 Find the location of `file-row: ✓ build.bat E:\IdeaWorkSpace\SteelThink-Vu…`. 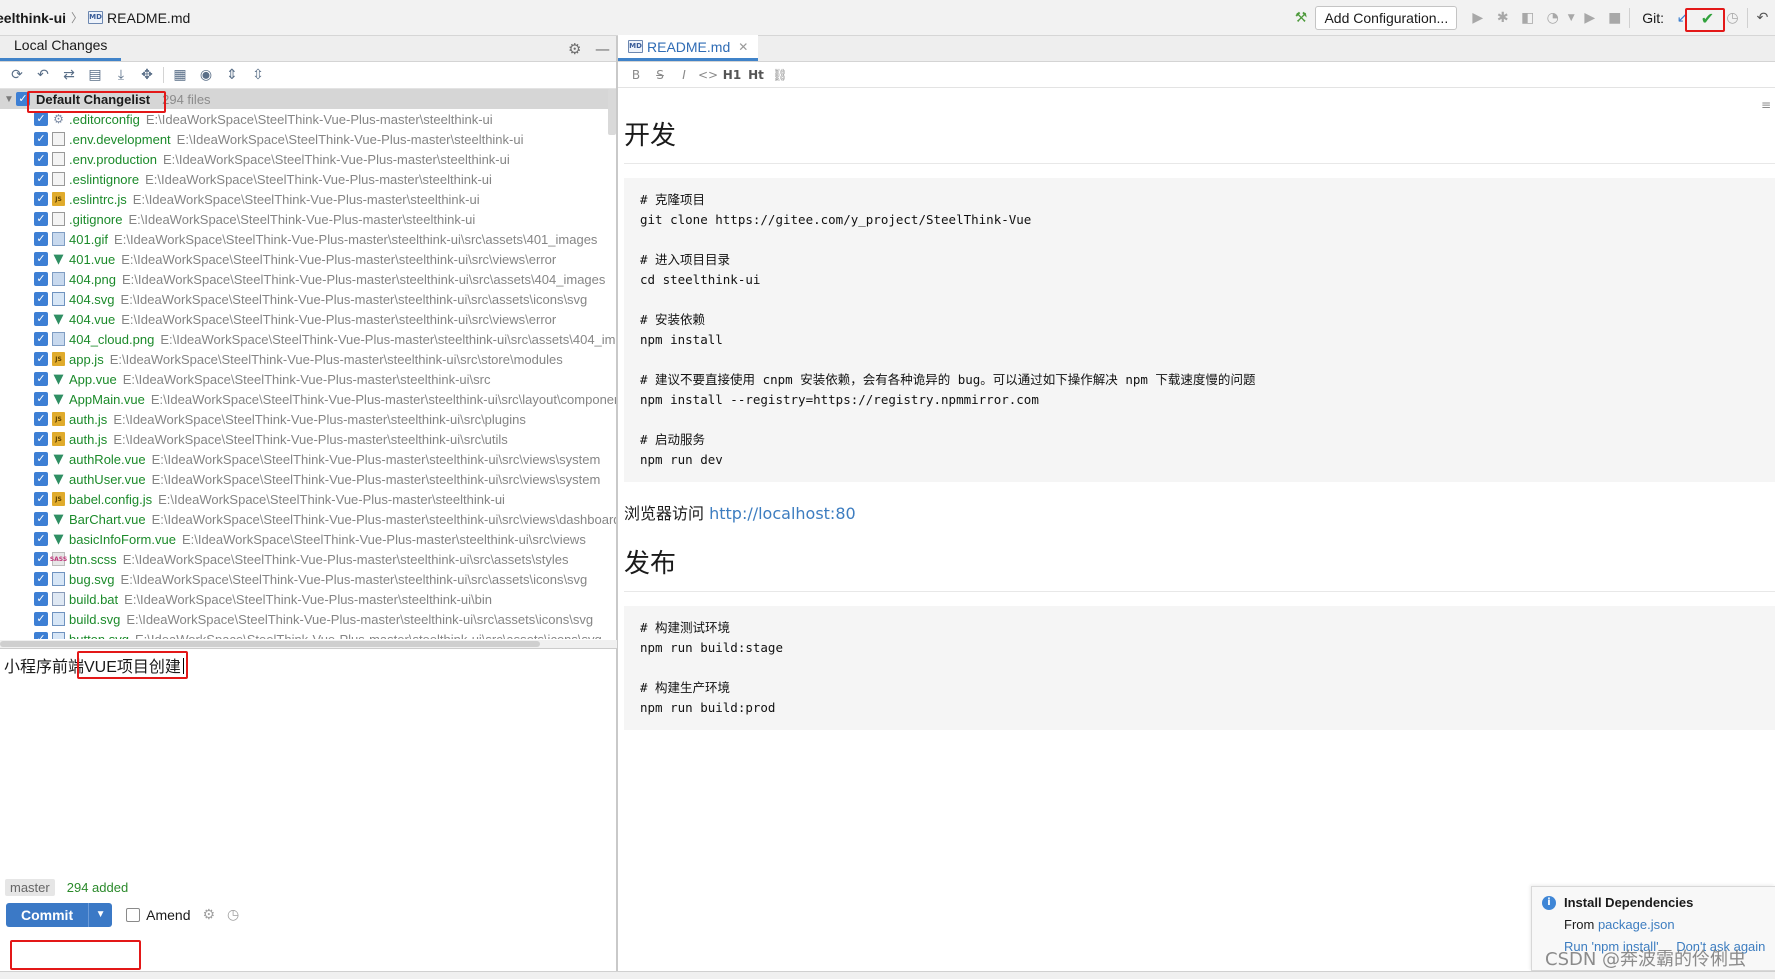

file-row: ✓ build.bat E:\IdeaWorkSpace\SteelThink-Vu… is located at coordinates (308, 599).